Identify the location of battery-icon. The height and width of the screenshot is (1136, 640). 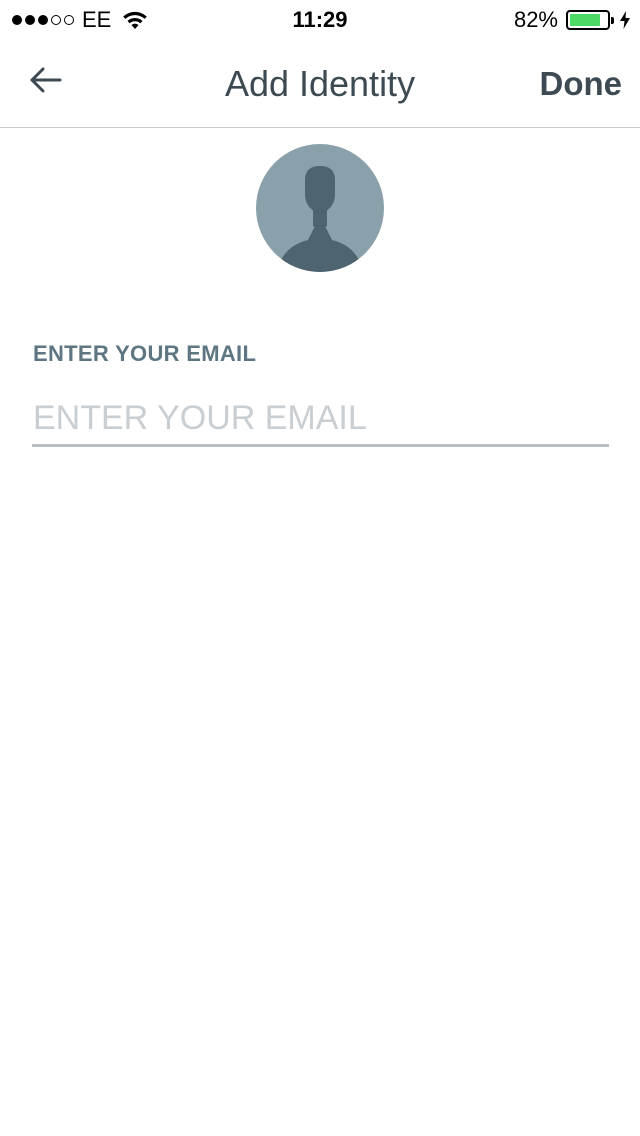
(590, 20).